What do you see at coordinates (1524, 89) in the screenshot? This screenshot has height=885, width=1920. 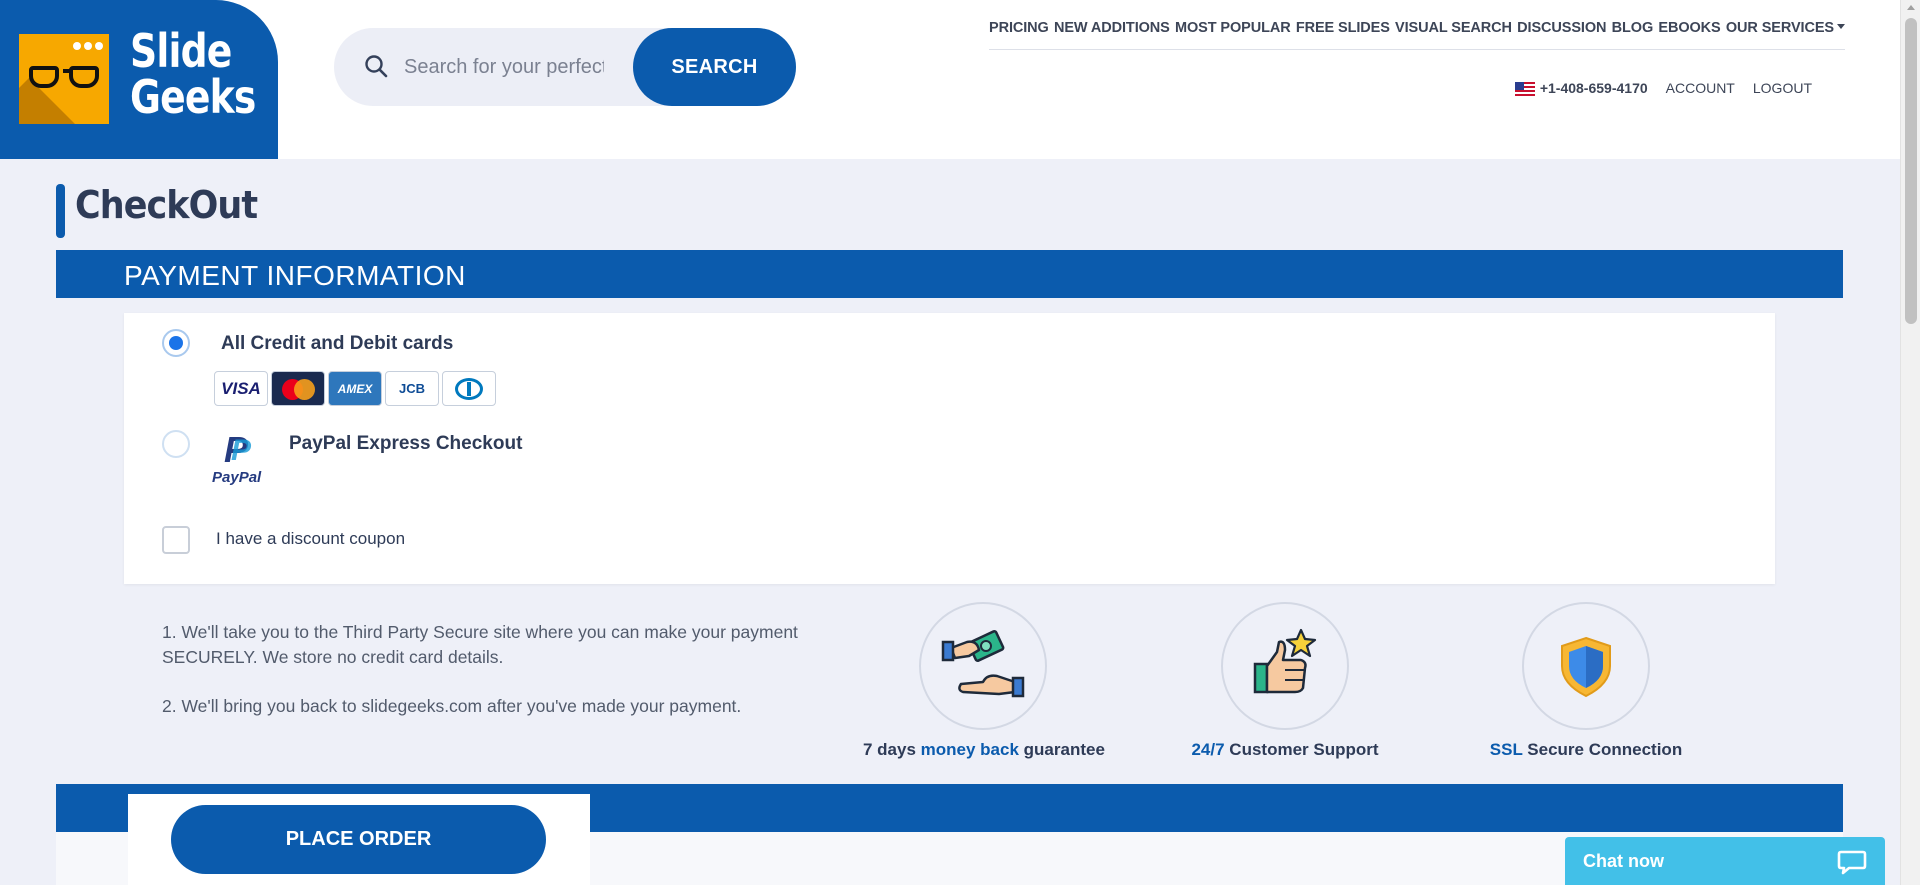 I see `us-flag-icon` at bounding box center [1524, 89].